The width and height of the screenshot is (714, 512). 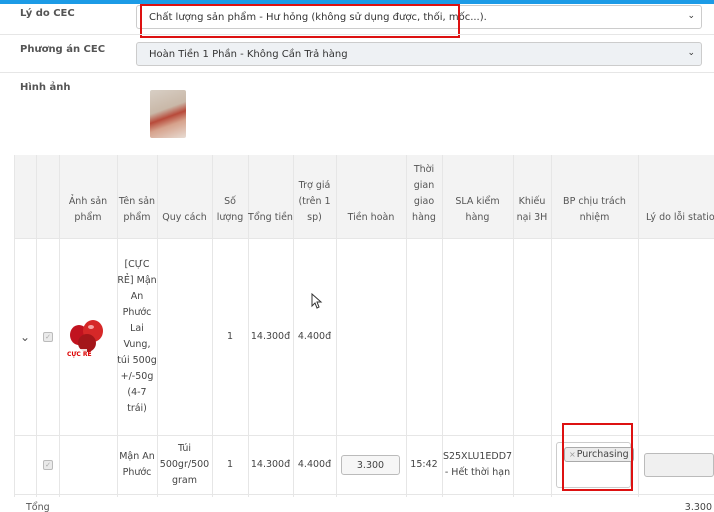 I want to click on expand-chevron-icon: ⌄, so click(x=25, y=337).